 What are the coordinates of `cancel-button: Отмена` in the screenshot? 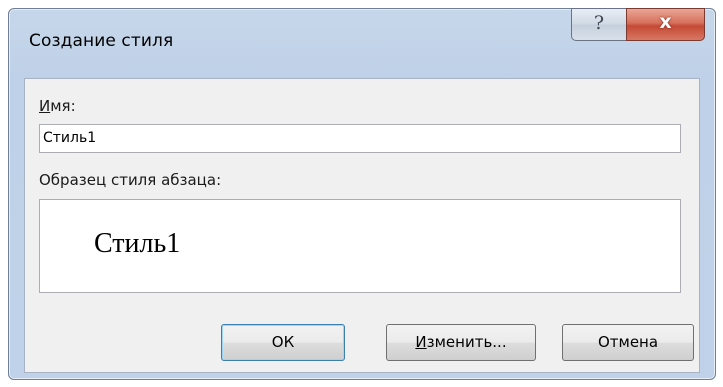 It's located at (628, 342).